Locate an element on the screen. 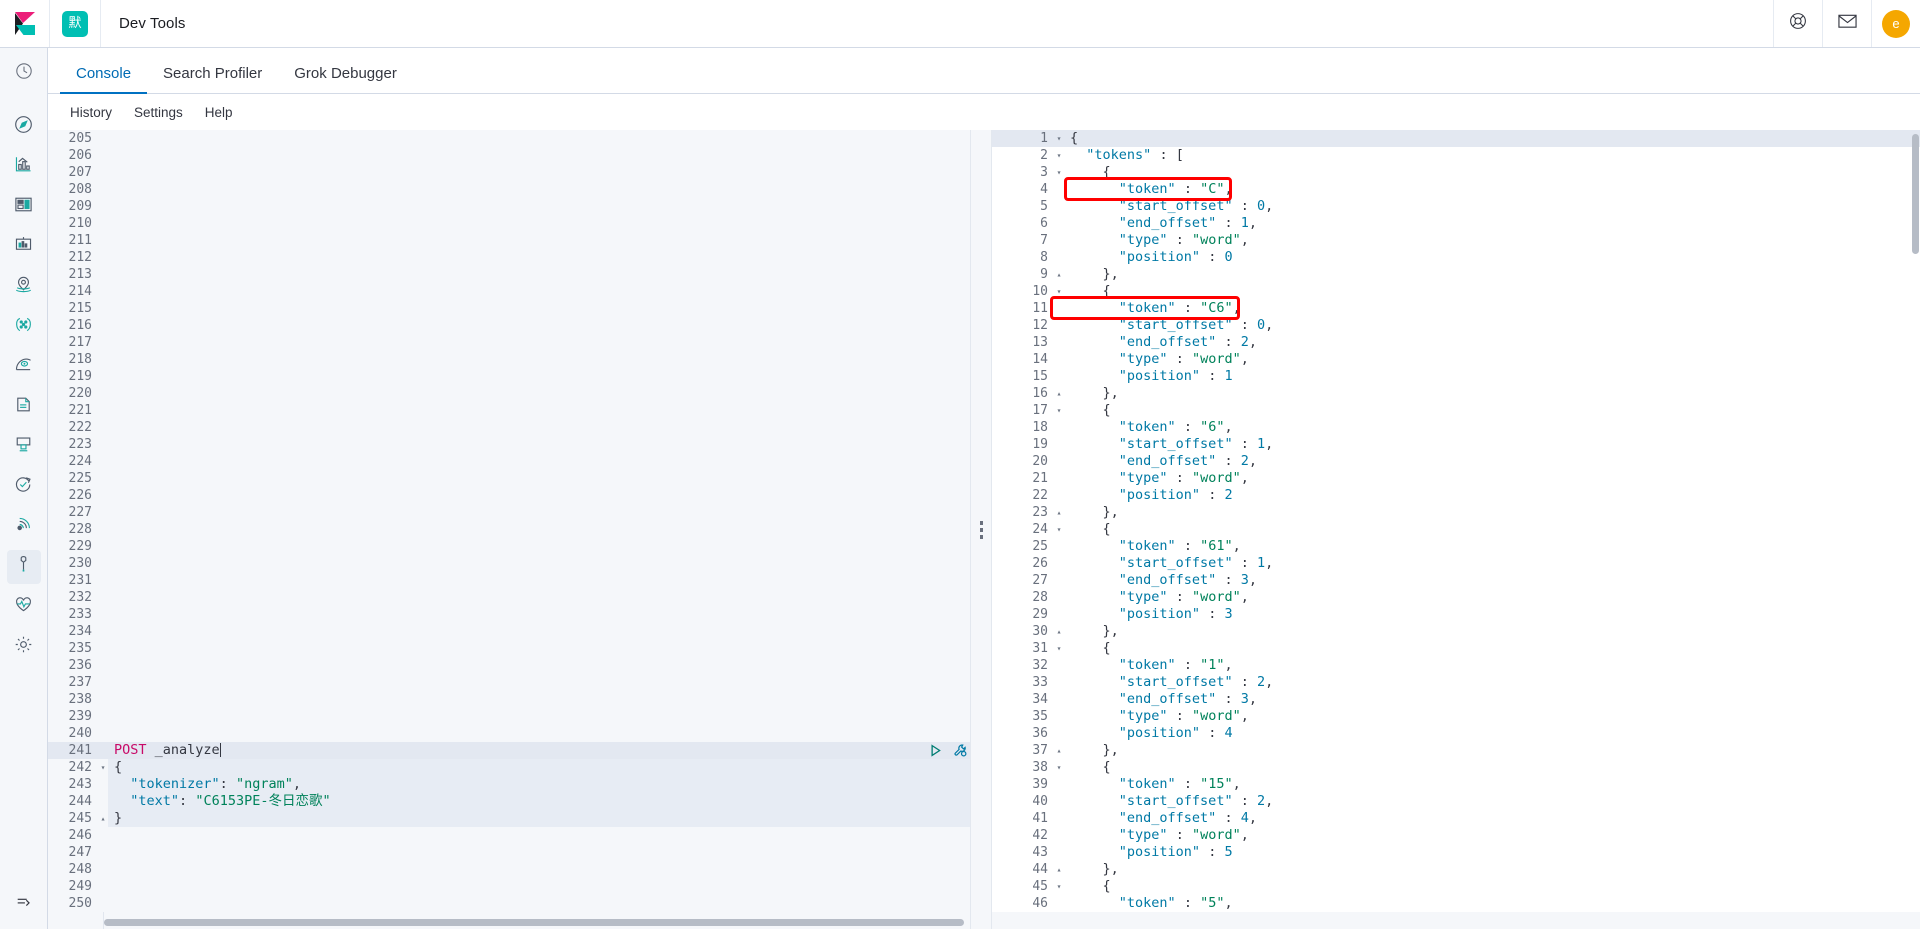  news-feed-button is located at coordinates (1846, 23).